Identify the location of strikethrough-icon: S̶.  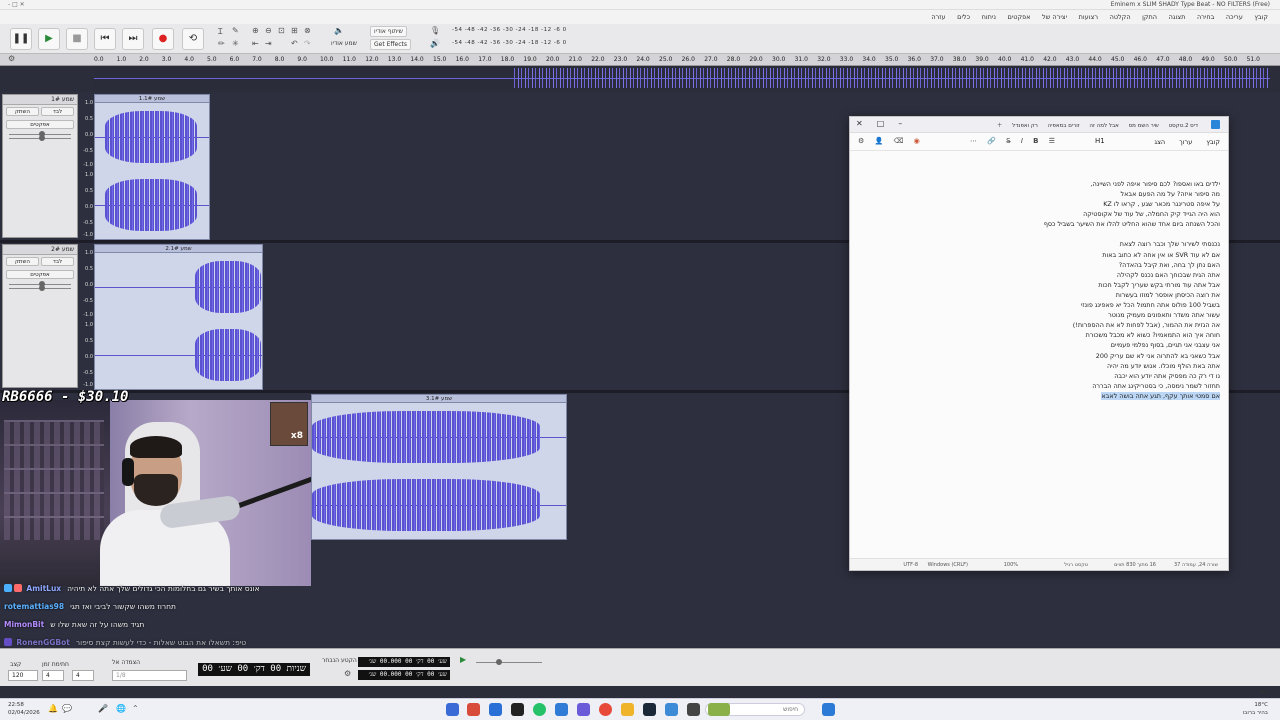
(1008, 141).